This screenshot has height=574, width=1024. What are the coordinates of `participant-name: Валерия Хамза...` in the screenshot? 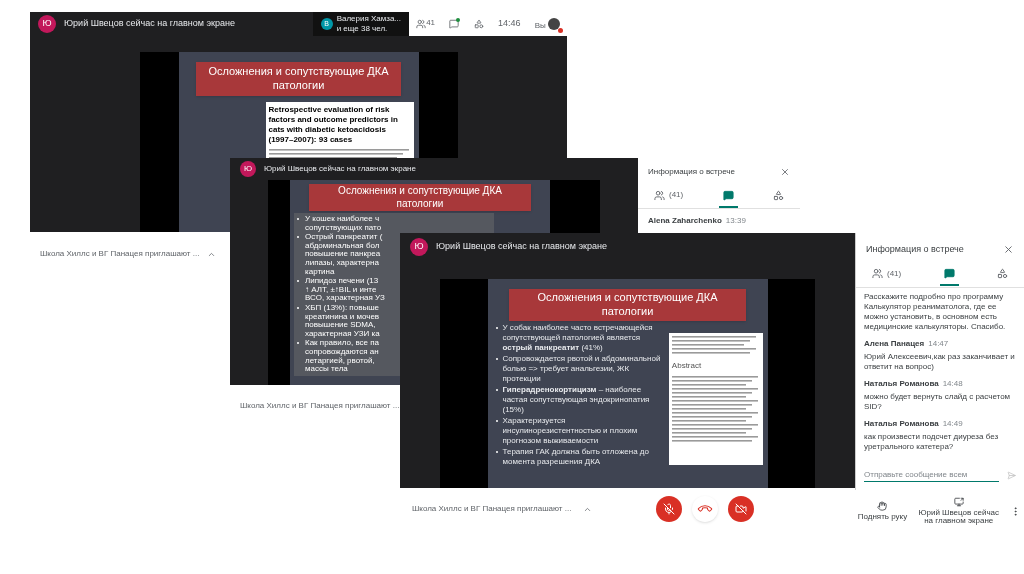 It's located at (368, 19).